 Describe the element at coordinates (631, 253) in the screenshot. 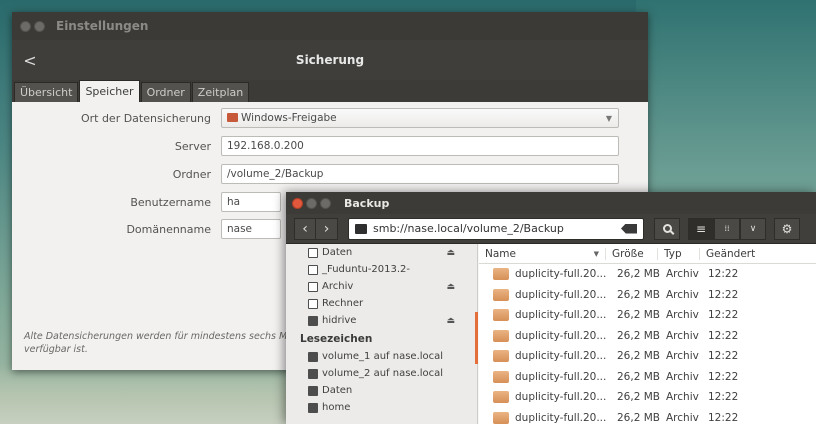

I see `column-header-size: Größe` at that location.